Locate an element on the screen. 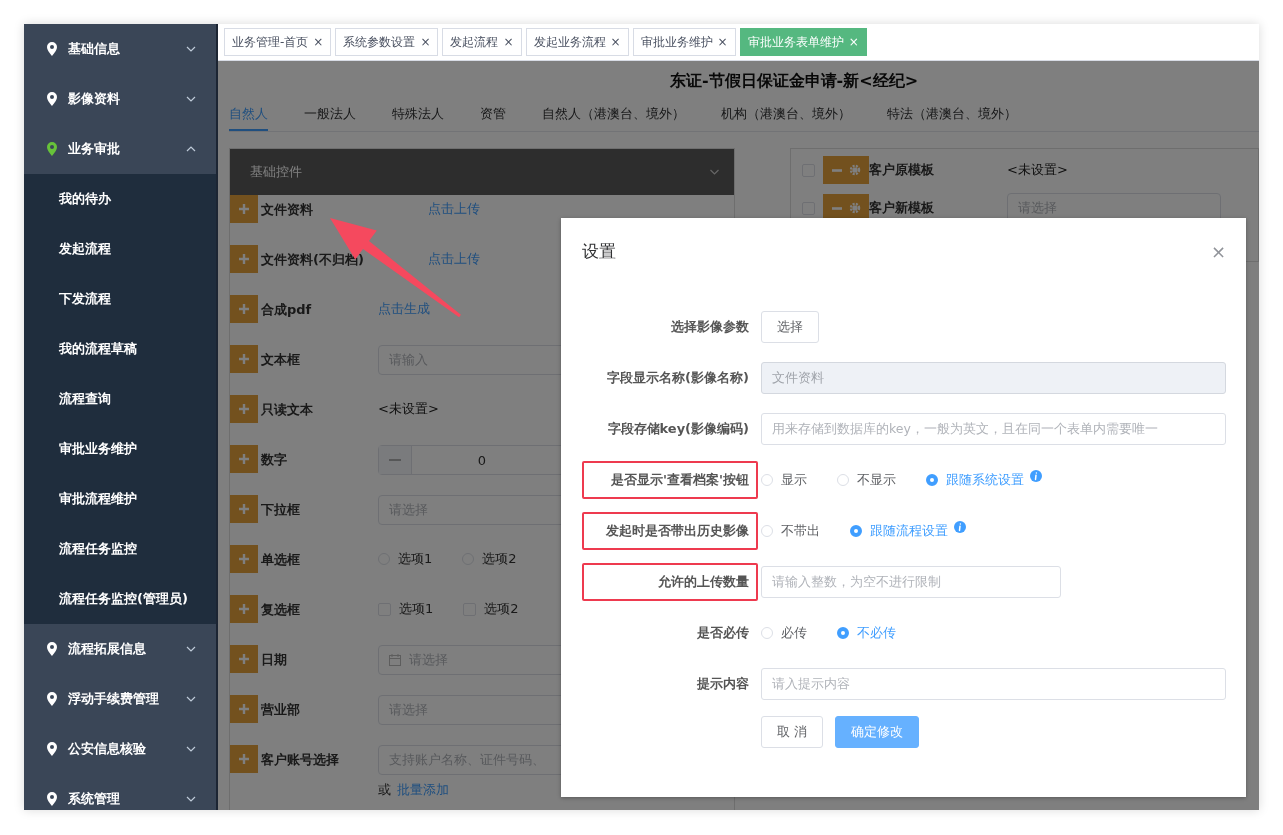  field-label: 选择影像参数 is located at coordinates (710, 327).